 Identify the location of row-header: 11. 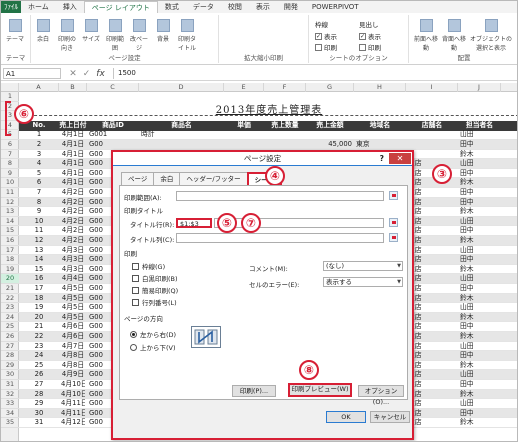
(10, 193).